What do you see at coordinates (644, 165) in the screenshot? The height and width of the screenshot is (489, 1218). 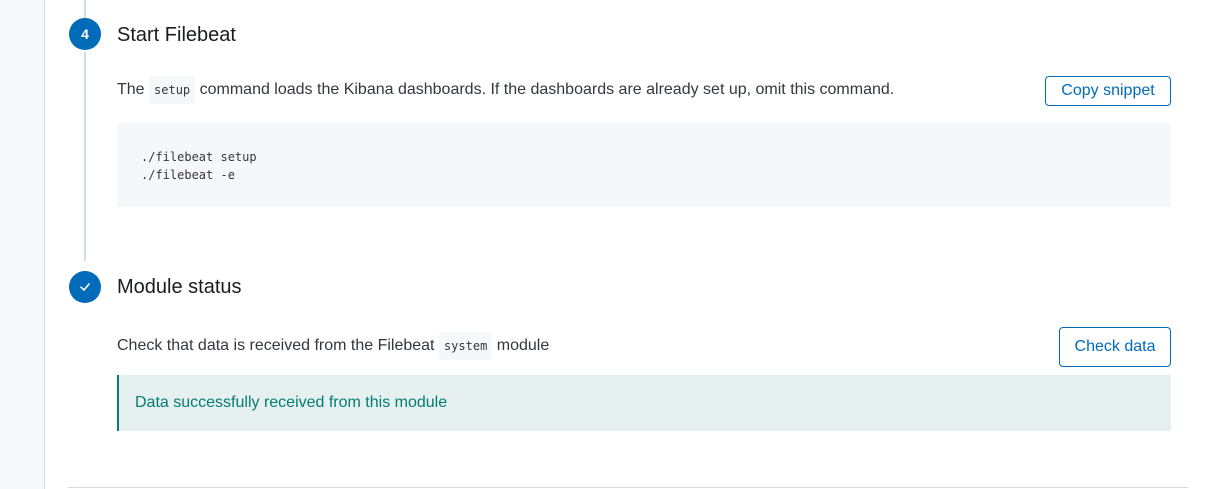 I see `code-snippet: ./filebeat setup ./filebeat -e` at bounding box center [644, 165].